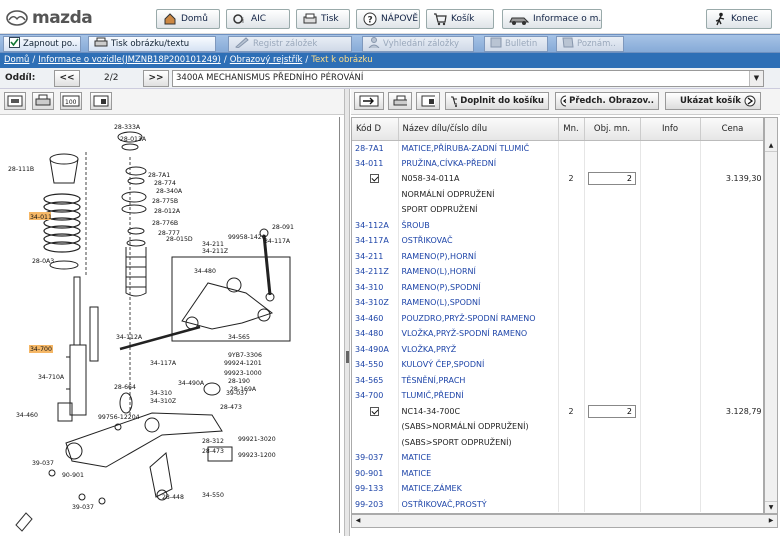 The image size is (780, 536). What do you see at coordinates (388, 19) in the screenshot?
I see `help-button: ? NÁPOVĚ..` at bounding box center [388, 19].